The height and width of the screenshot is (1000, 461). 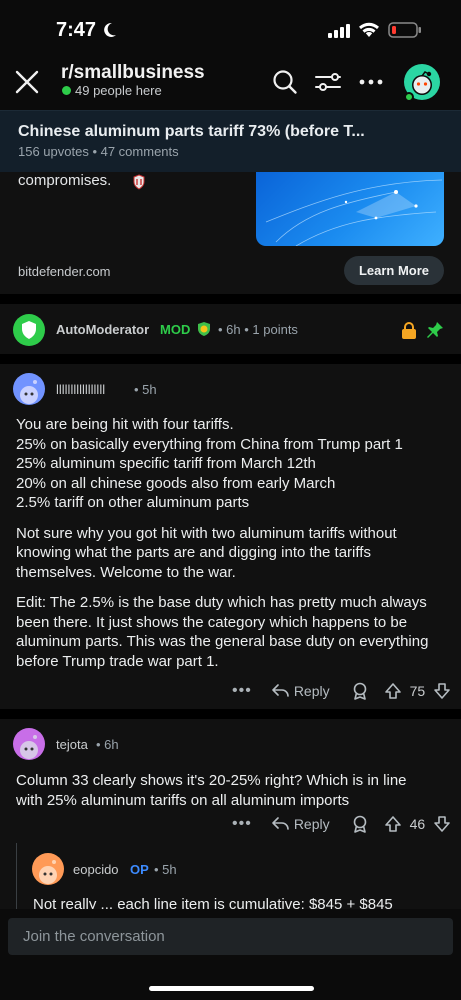 What do you see at coordinates (435, 330) in the screenshot?
I see `pin-icon` at bounding box center [435, 330].